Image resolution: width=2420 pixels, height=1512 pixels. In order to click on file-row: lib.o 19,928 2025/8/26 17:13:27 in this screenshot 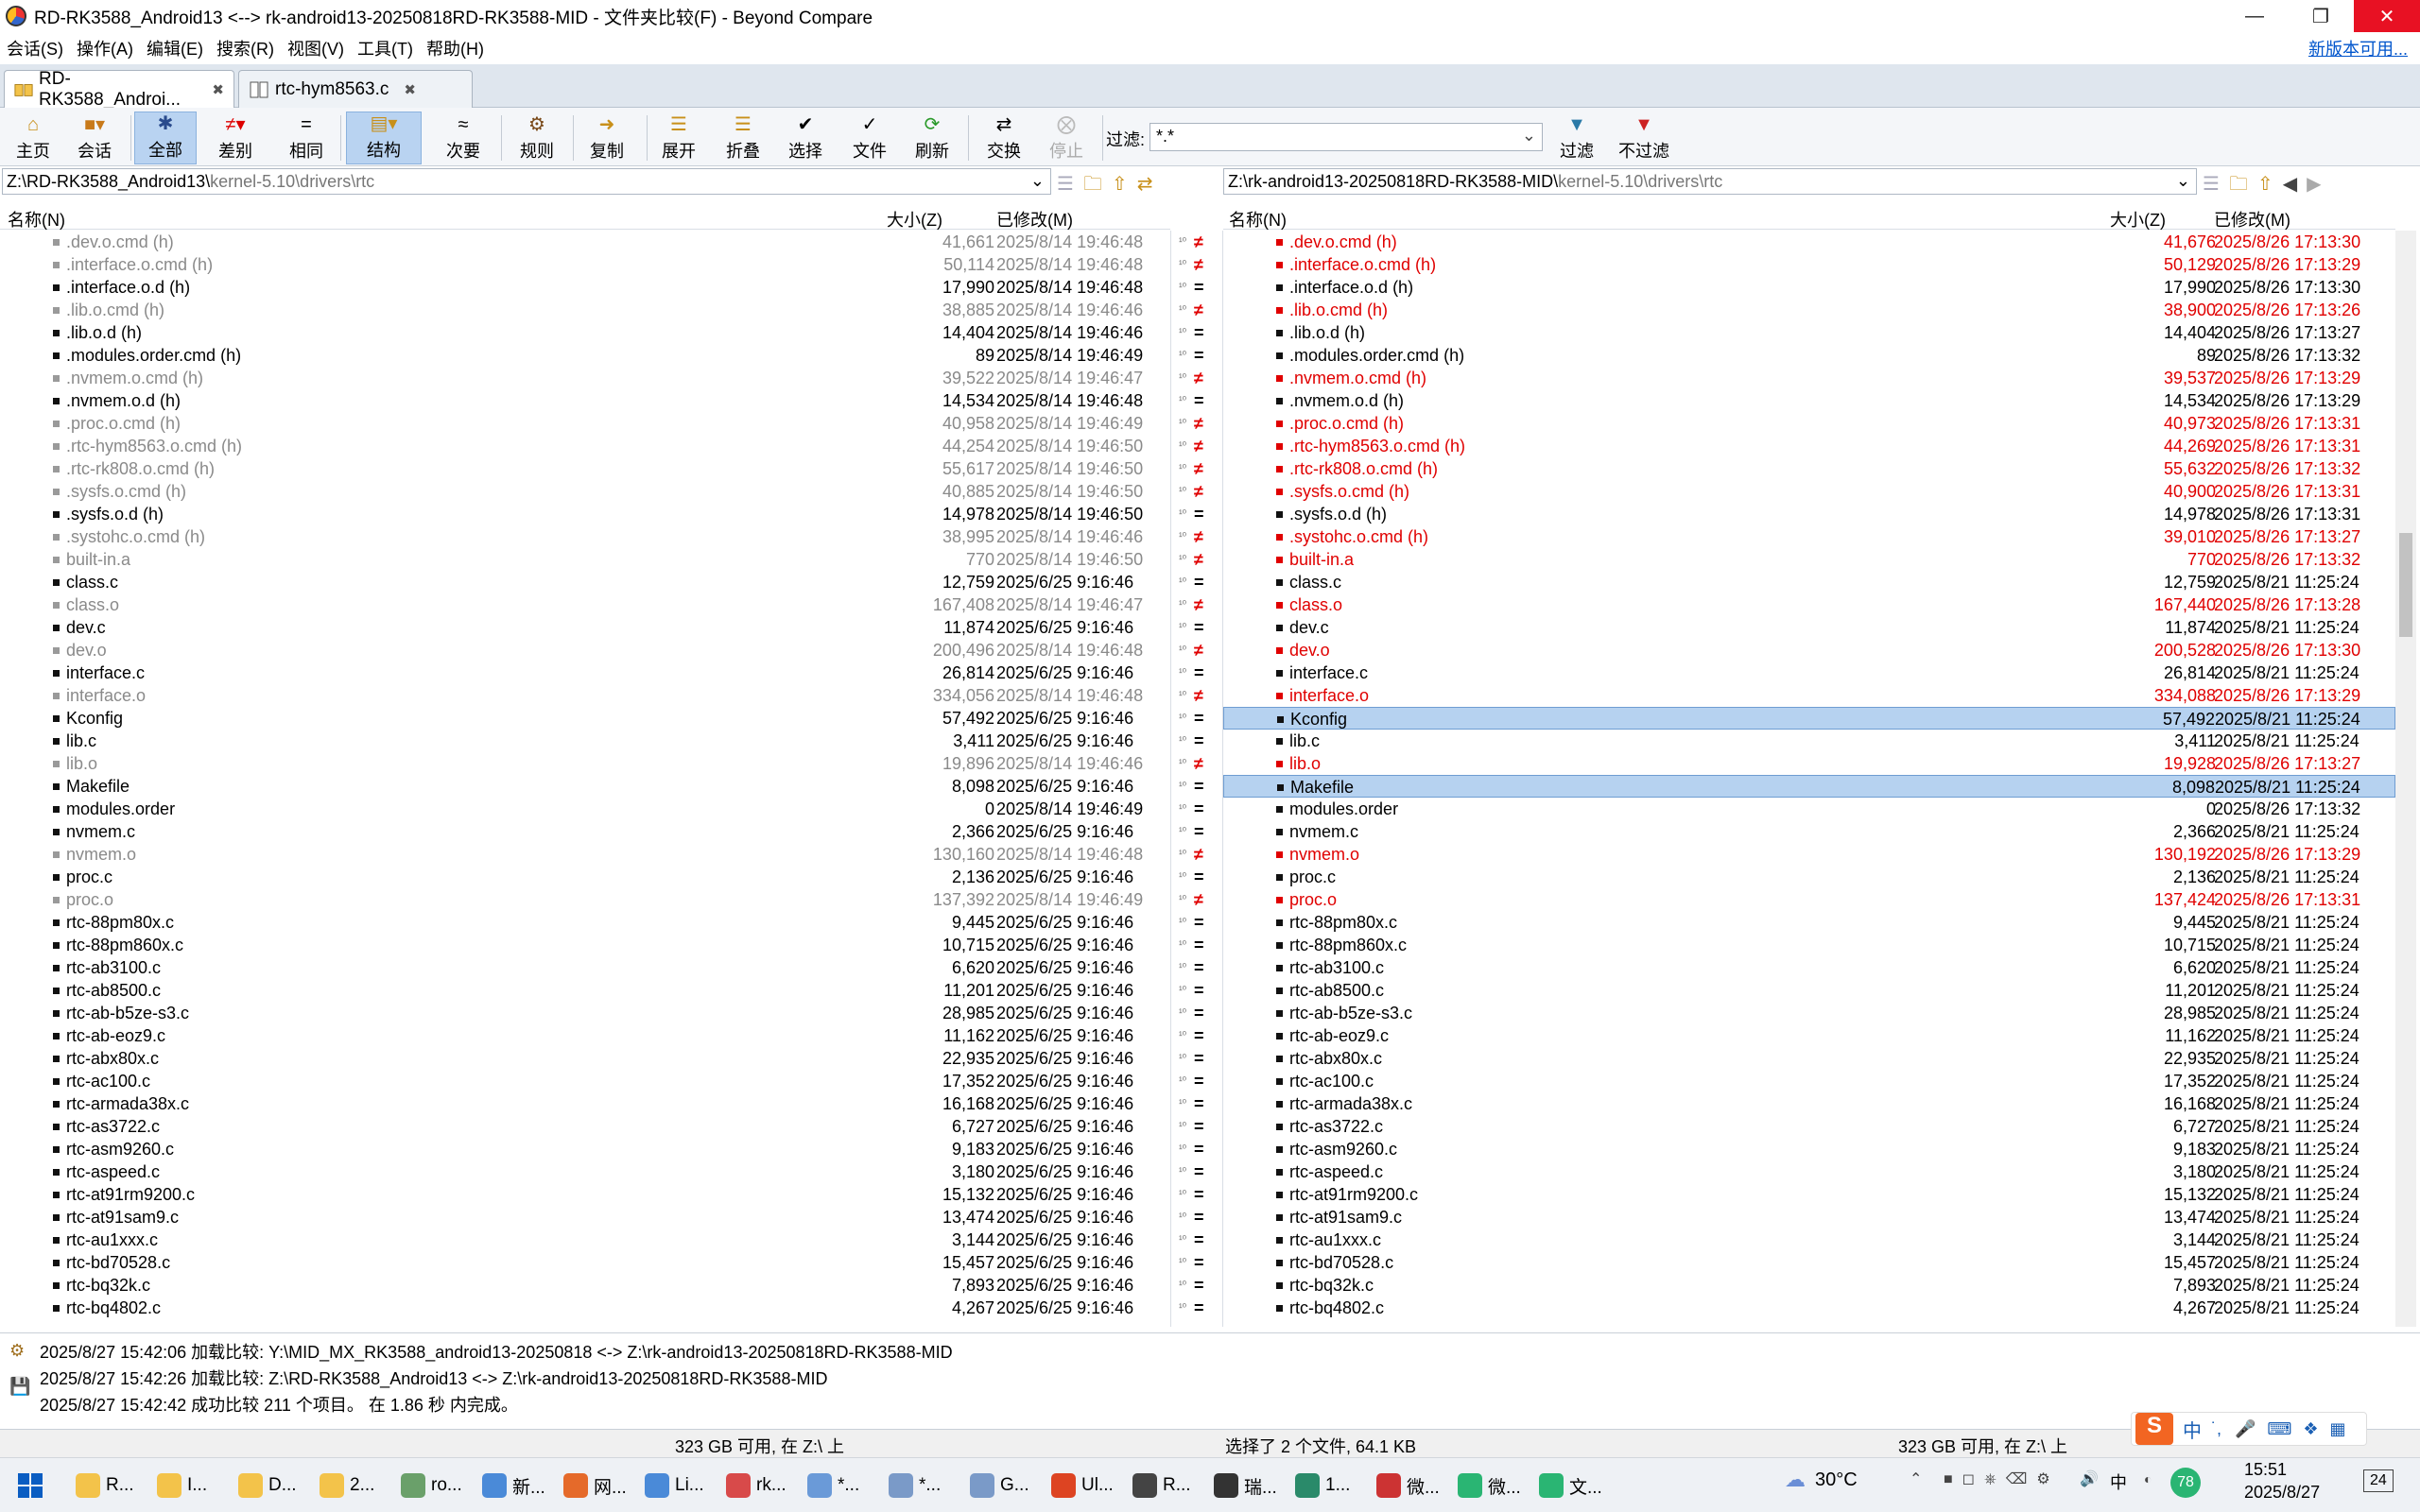, I will do `click(1809, 763)`.